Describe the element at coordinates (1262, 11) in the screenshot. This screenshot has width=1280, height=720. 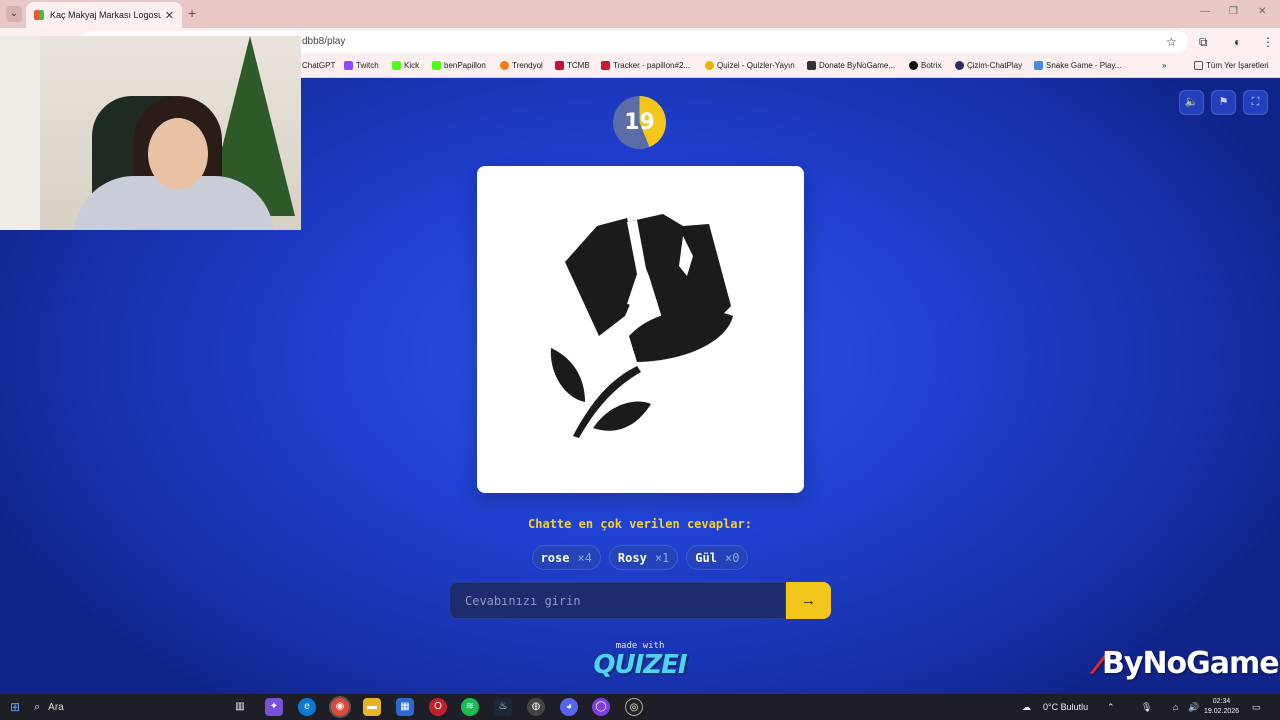
I see `close-window-icon: ✕` at that location.